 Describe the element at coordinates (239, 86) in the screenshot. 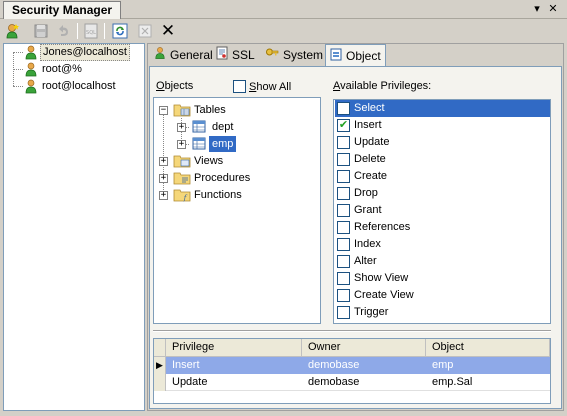

I see `show-all-checkbox` at that location.